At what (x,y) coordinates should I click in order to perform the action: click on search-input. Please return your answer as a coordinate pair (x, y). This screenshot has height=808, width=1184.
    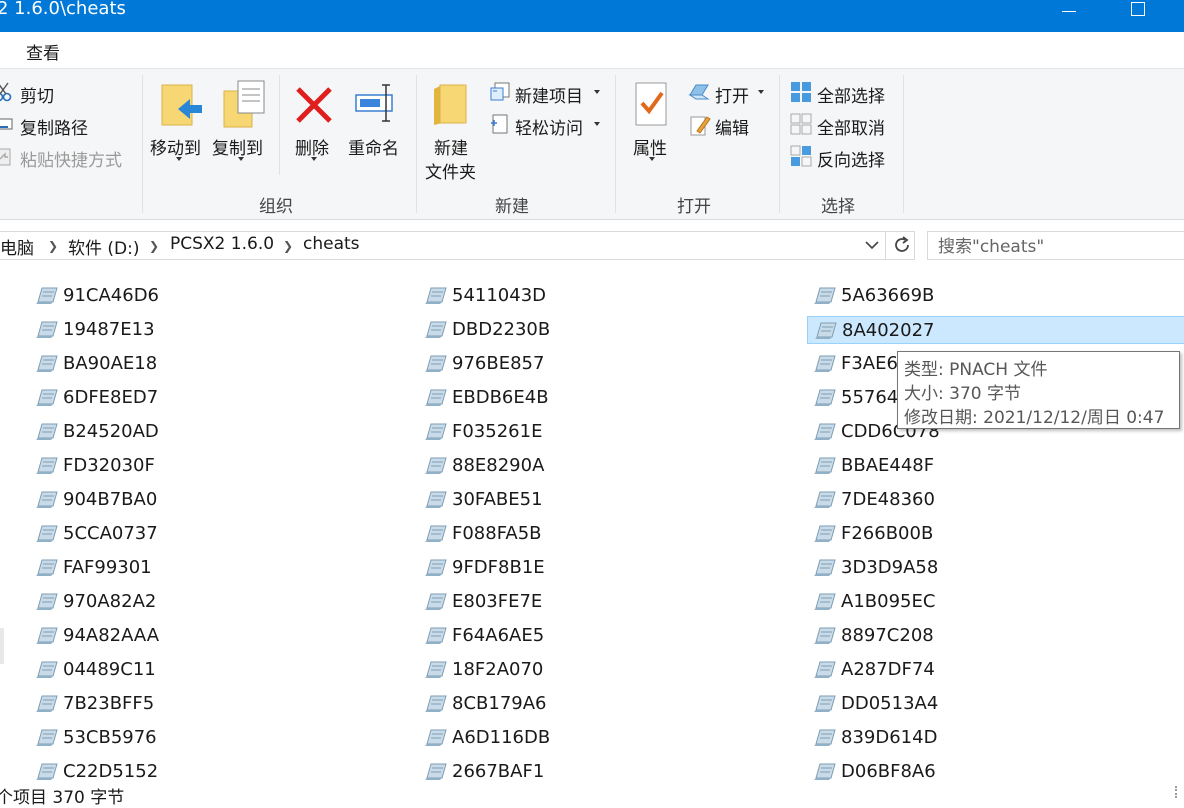
    Looking at the image, I should click on (1054, 246).